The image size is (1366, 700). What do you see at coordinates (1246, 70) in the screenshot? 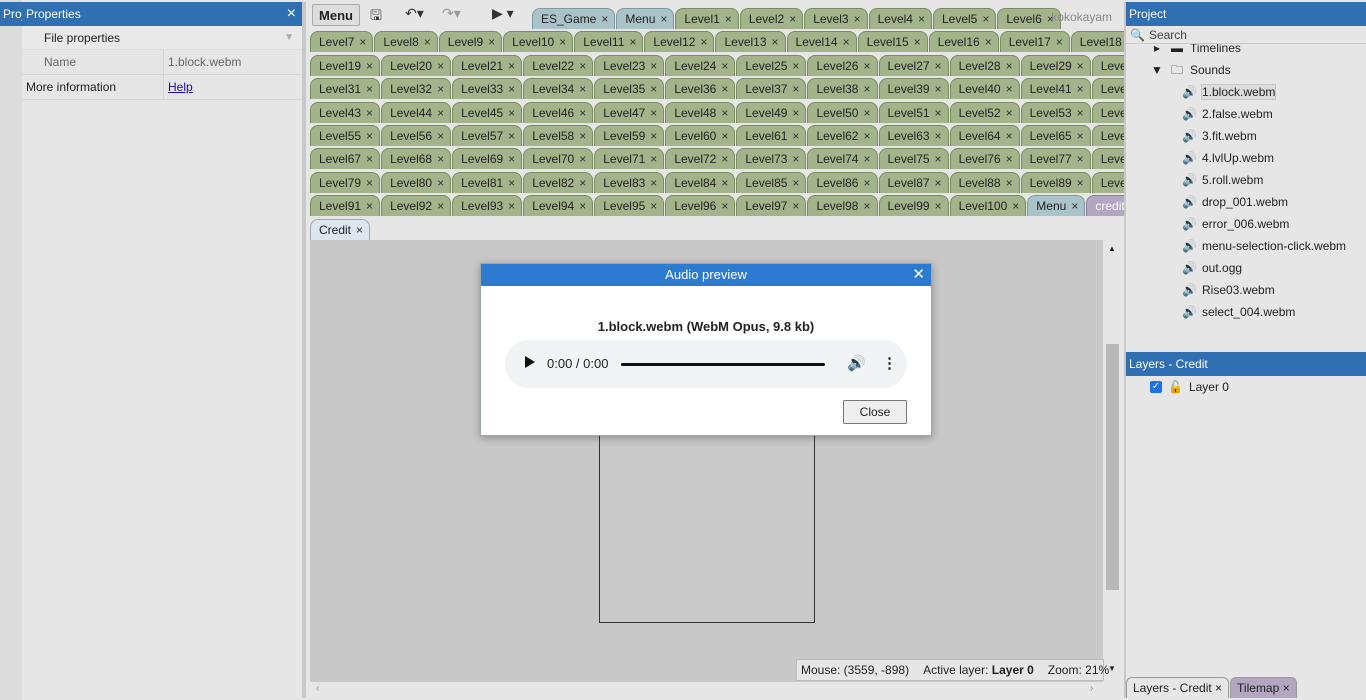
I see `tree-item-sounds: ▼ 🗀 Sounds` at bounding box center [1246, 70].